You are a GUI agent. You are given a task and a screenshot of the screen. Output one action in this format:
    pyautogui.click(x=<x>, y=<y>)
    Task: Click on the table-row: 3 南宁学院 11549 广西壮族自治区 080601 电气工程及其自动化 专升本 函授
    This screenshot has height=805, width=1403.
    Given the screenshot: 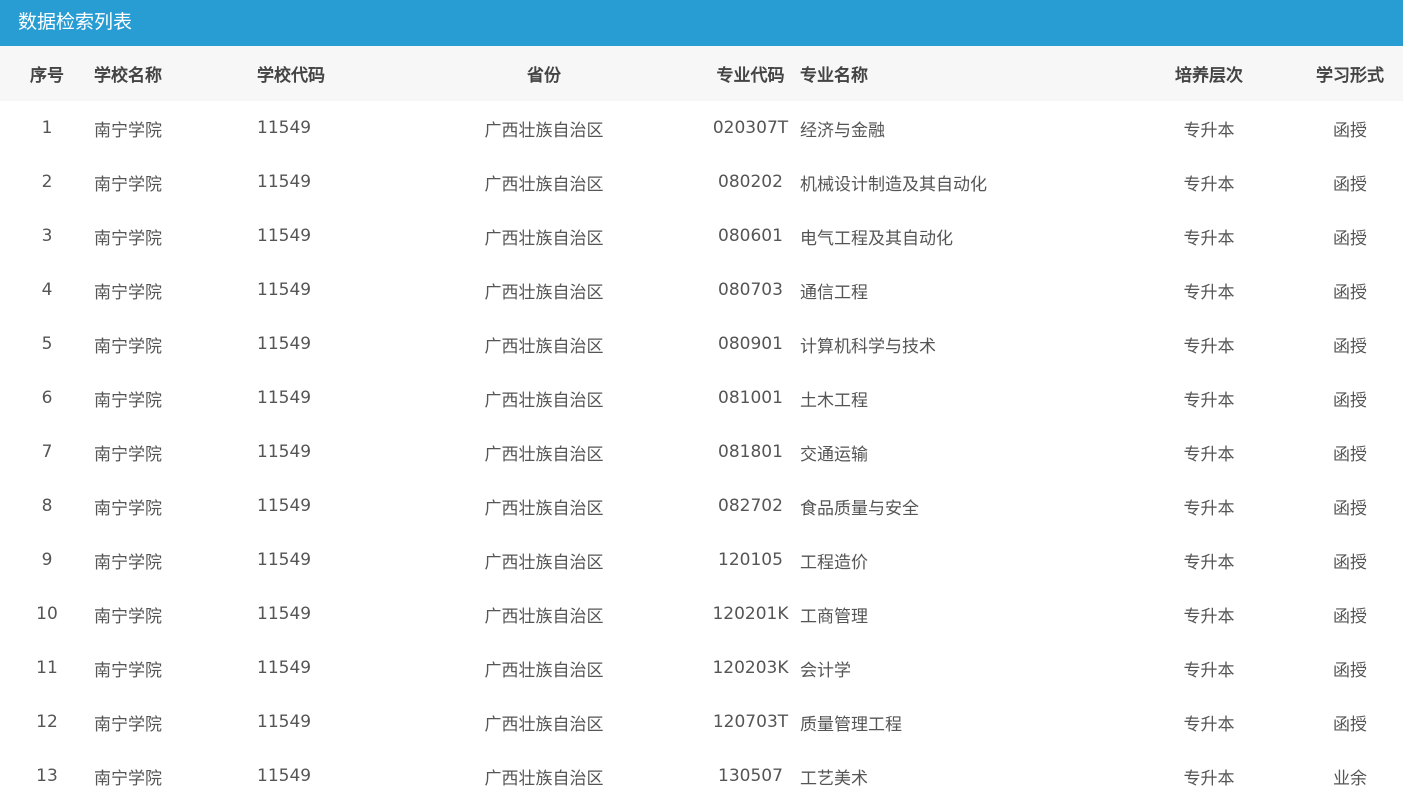 What is the action you would take?
    pyautogui.click(x=701, y=236)
    